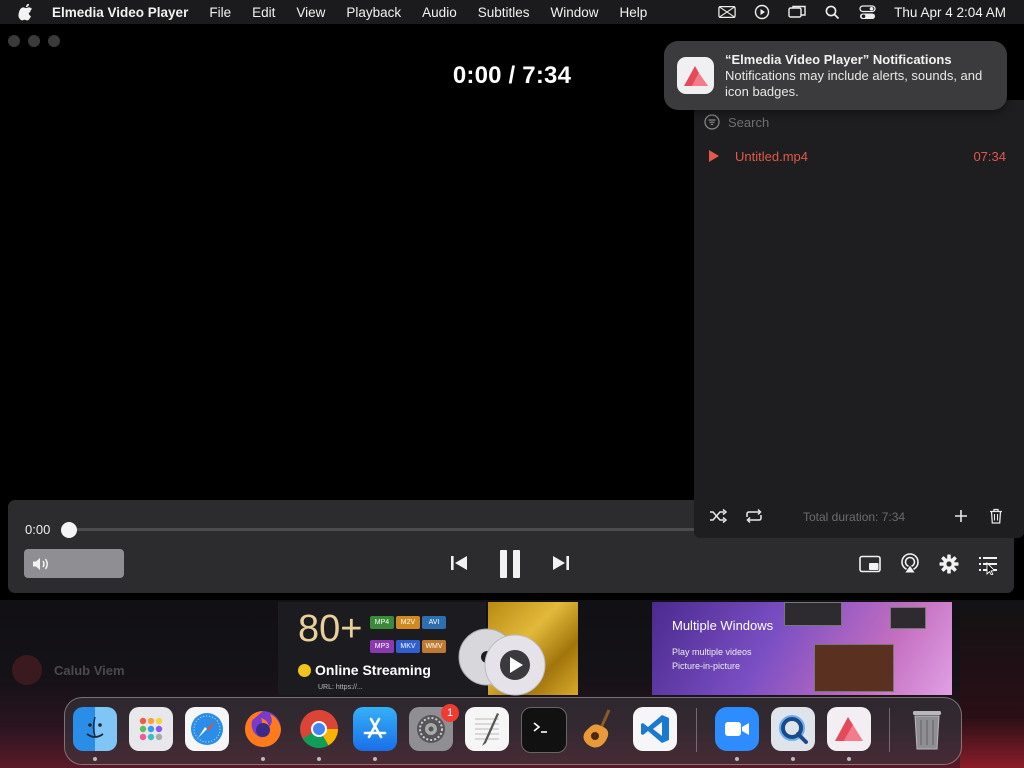 This screenshot has height=768, width=1024. What do you see at coordinates (867, 12) in the screenshot?
I see `control-center-icon` at bounding box center [867, 12].